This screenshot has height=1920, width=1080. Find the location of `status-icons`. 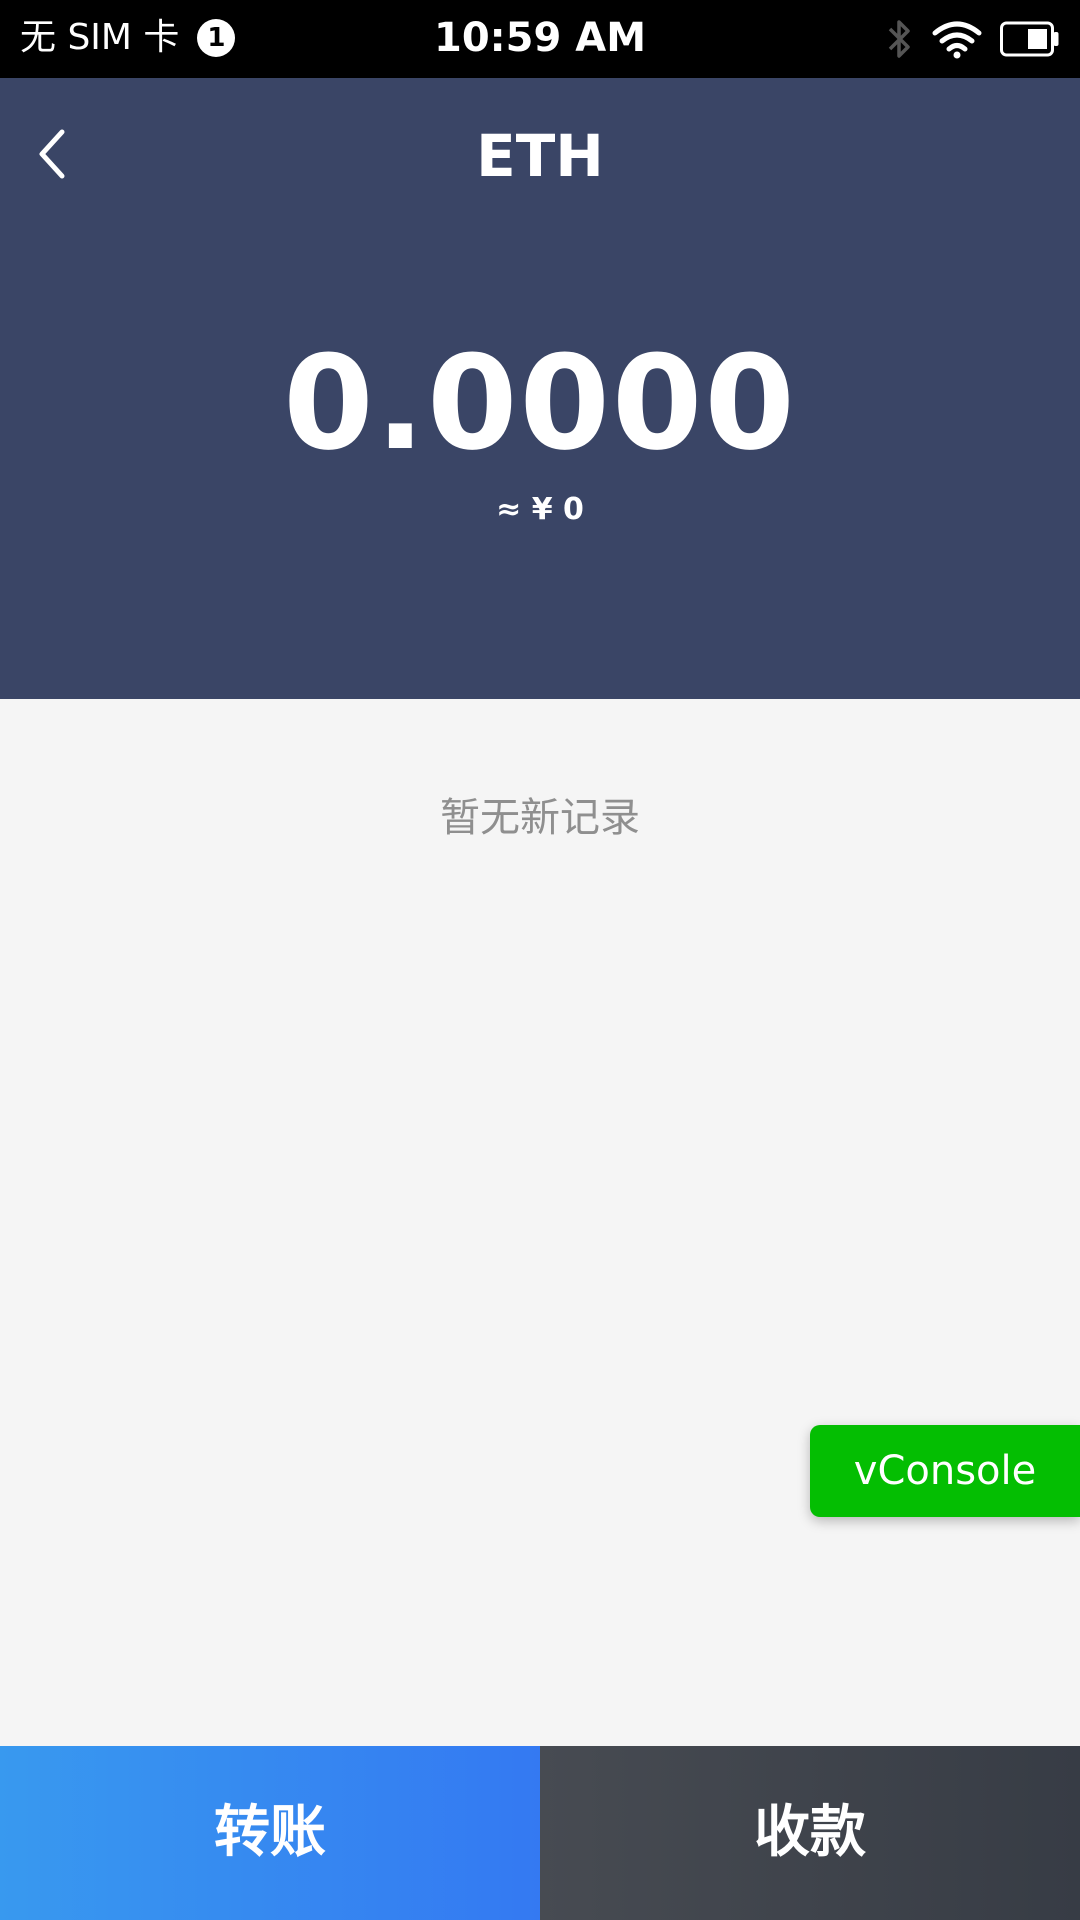

status-icons is located at coordinates (963, 39).